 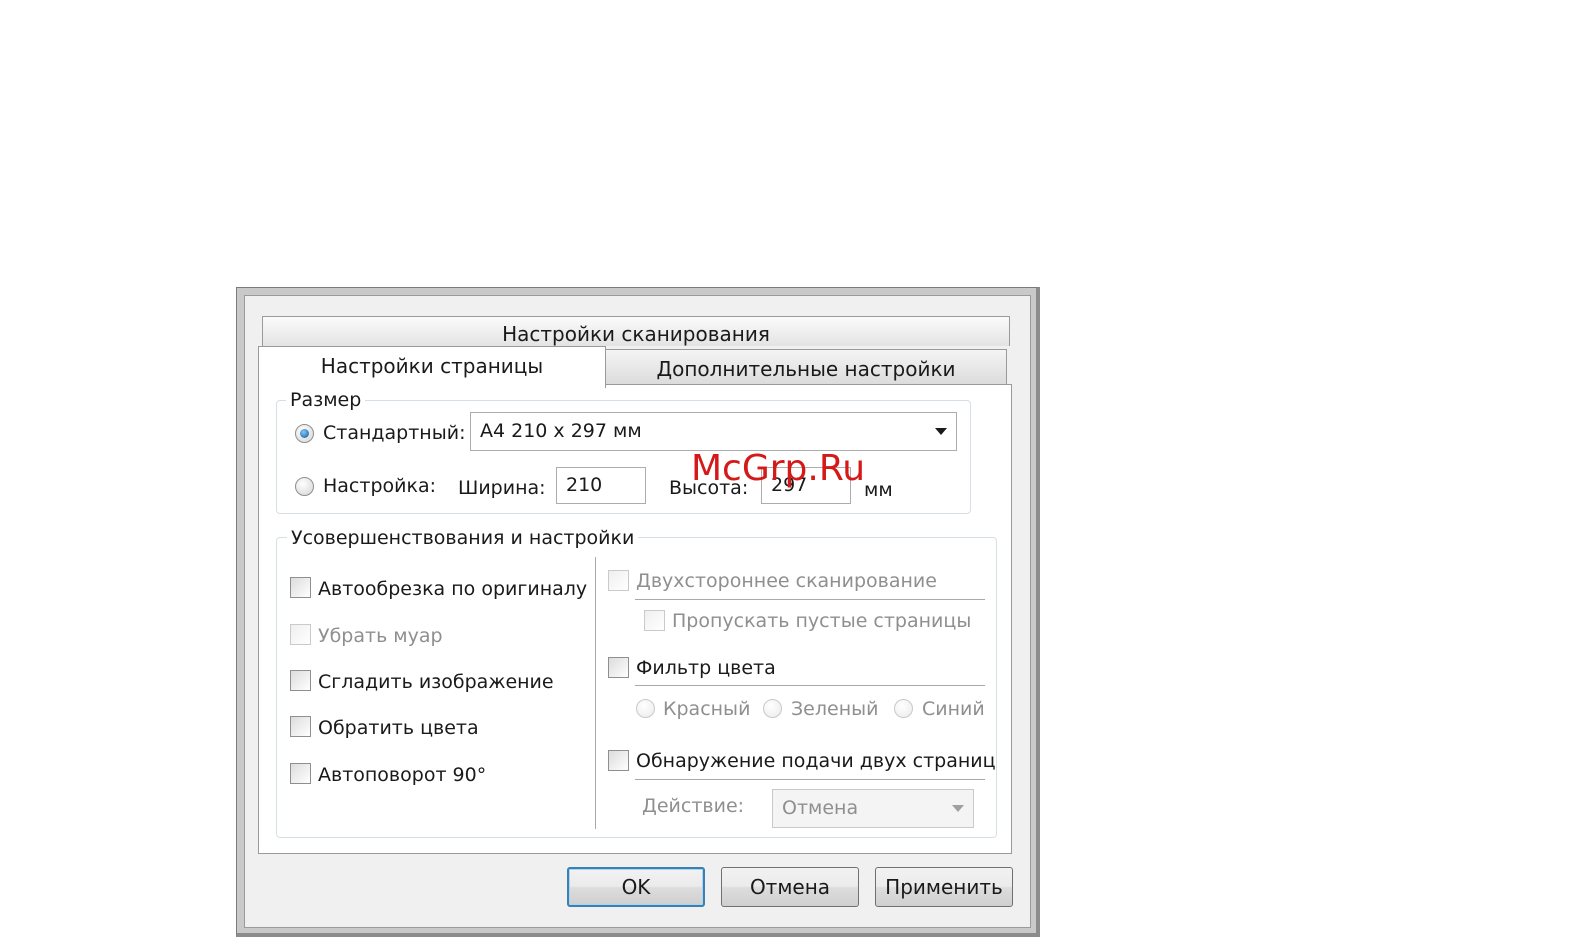 What do you see at coordinates (953, 709) in the screenshot?
I see `blue-filter-label: Синий` at bounding box center [953, 709].